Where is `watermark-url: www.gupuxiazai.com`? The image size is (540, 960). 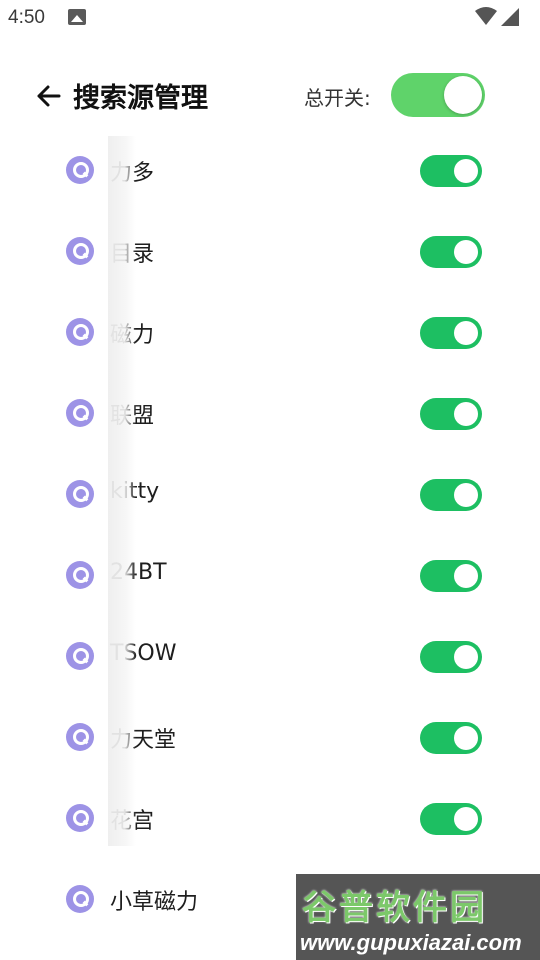
watermark-url: www.gupuxiazai.com is located at coordinates (411, 942).